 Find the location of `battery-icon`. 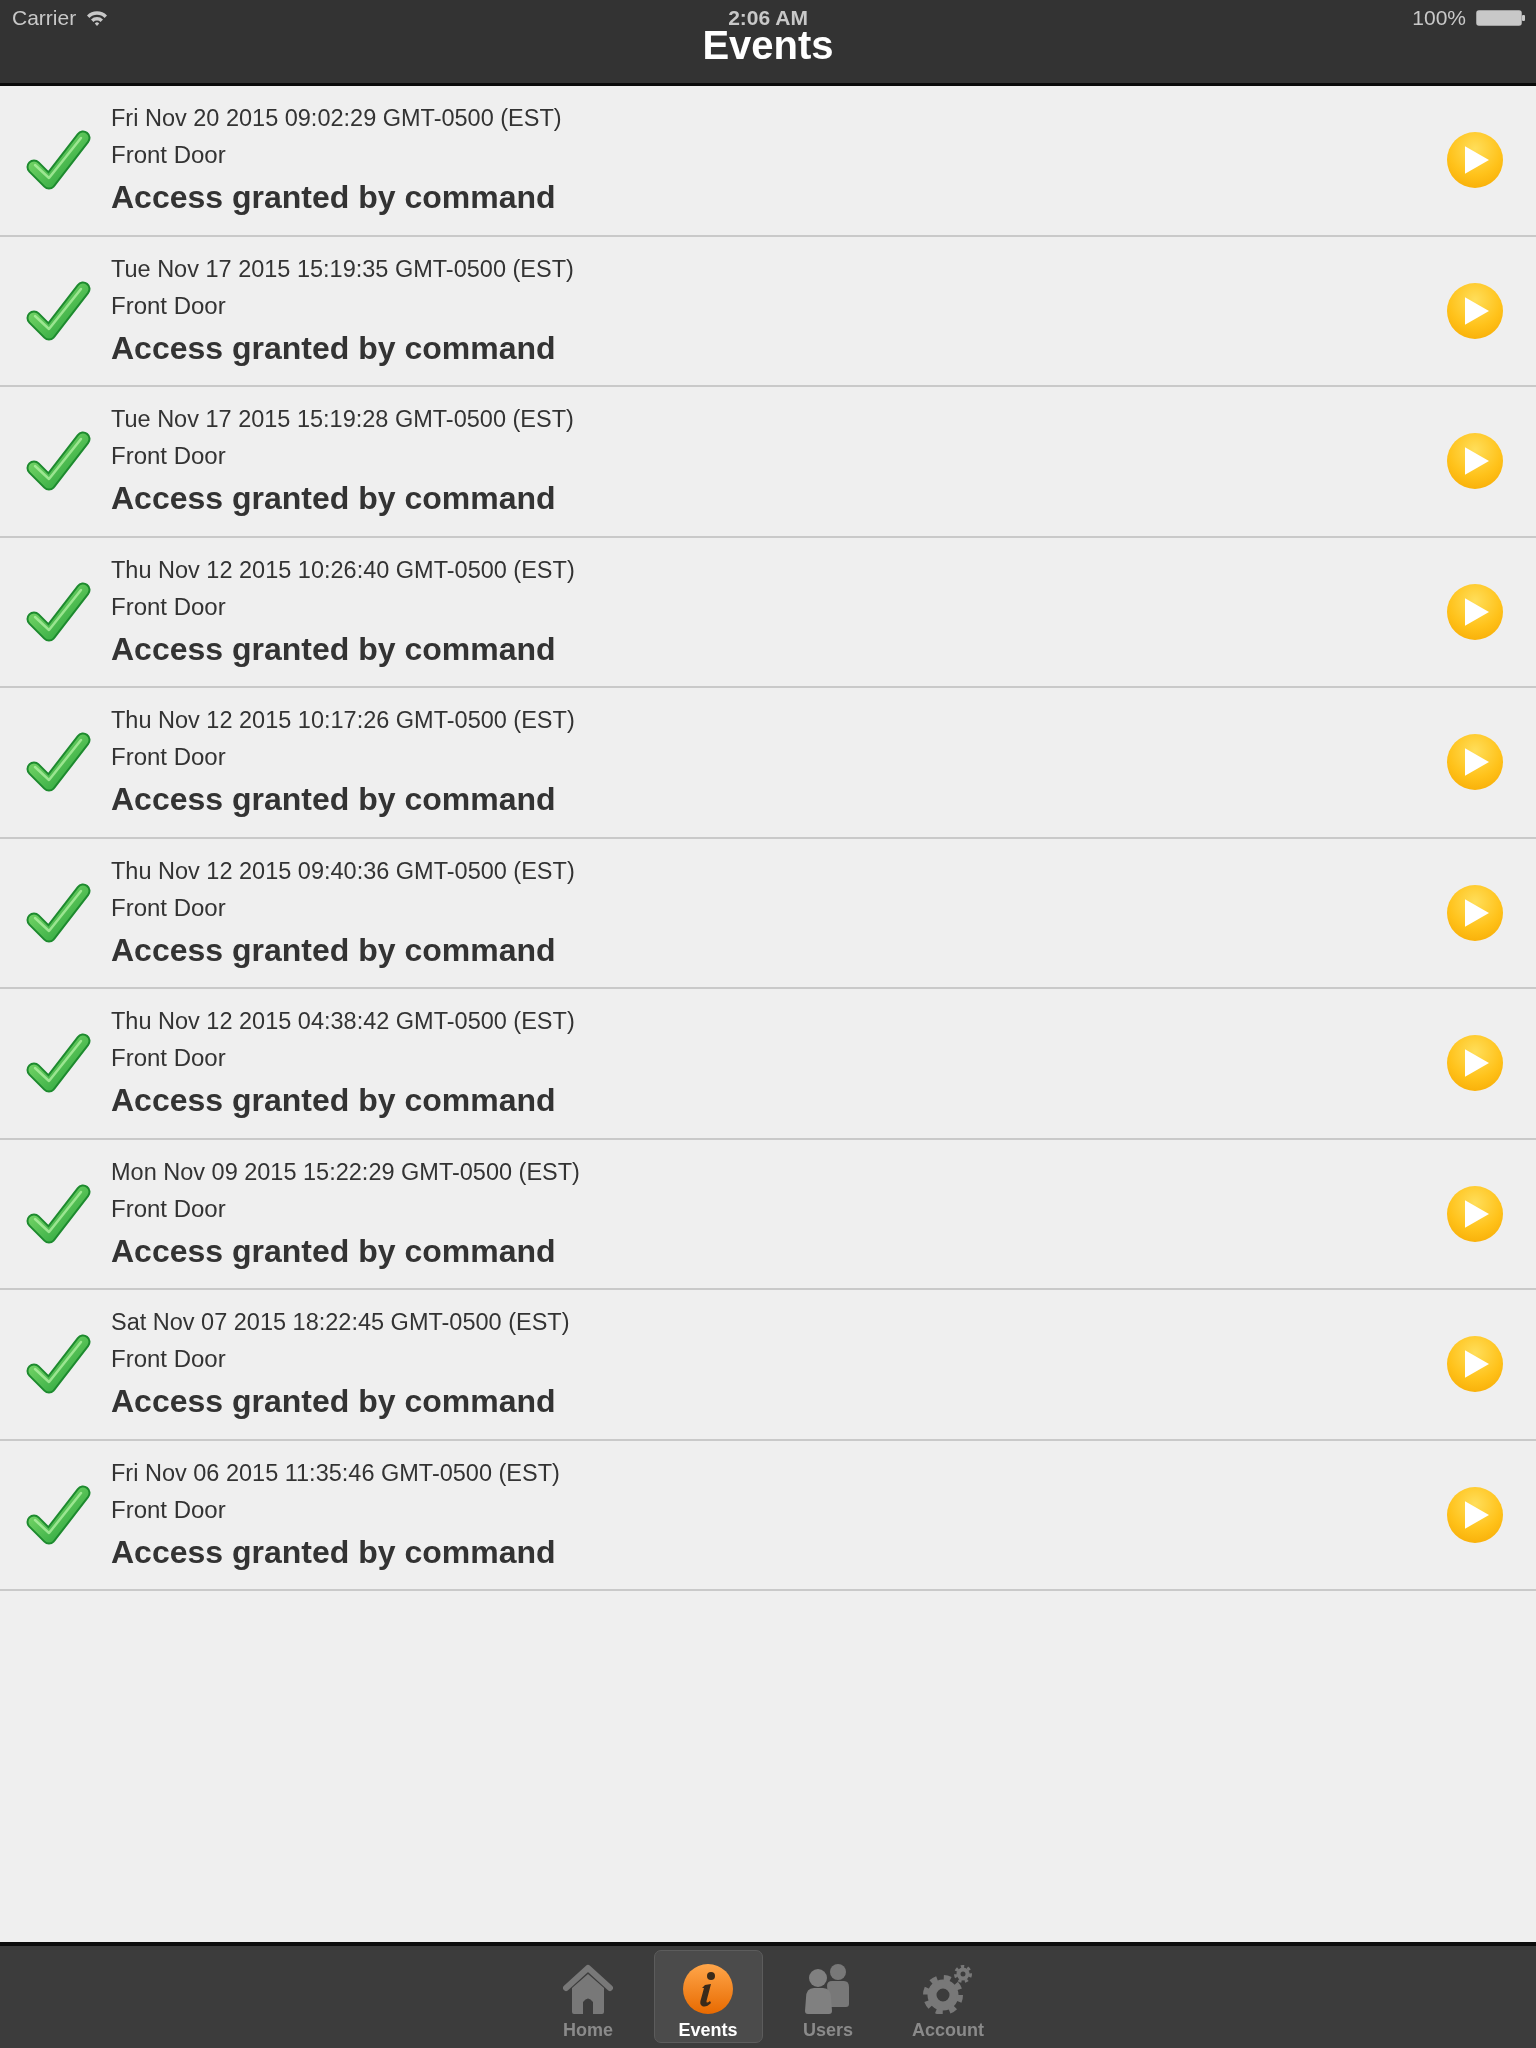

battery-icon is located at coordinates (1501, 17).